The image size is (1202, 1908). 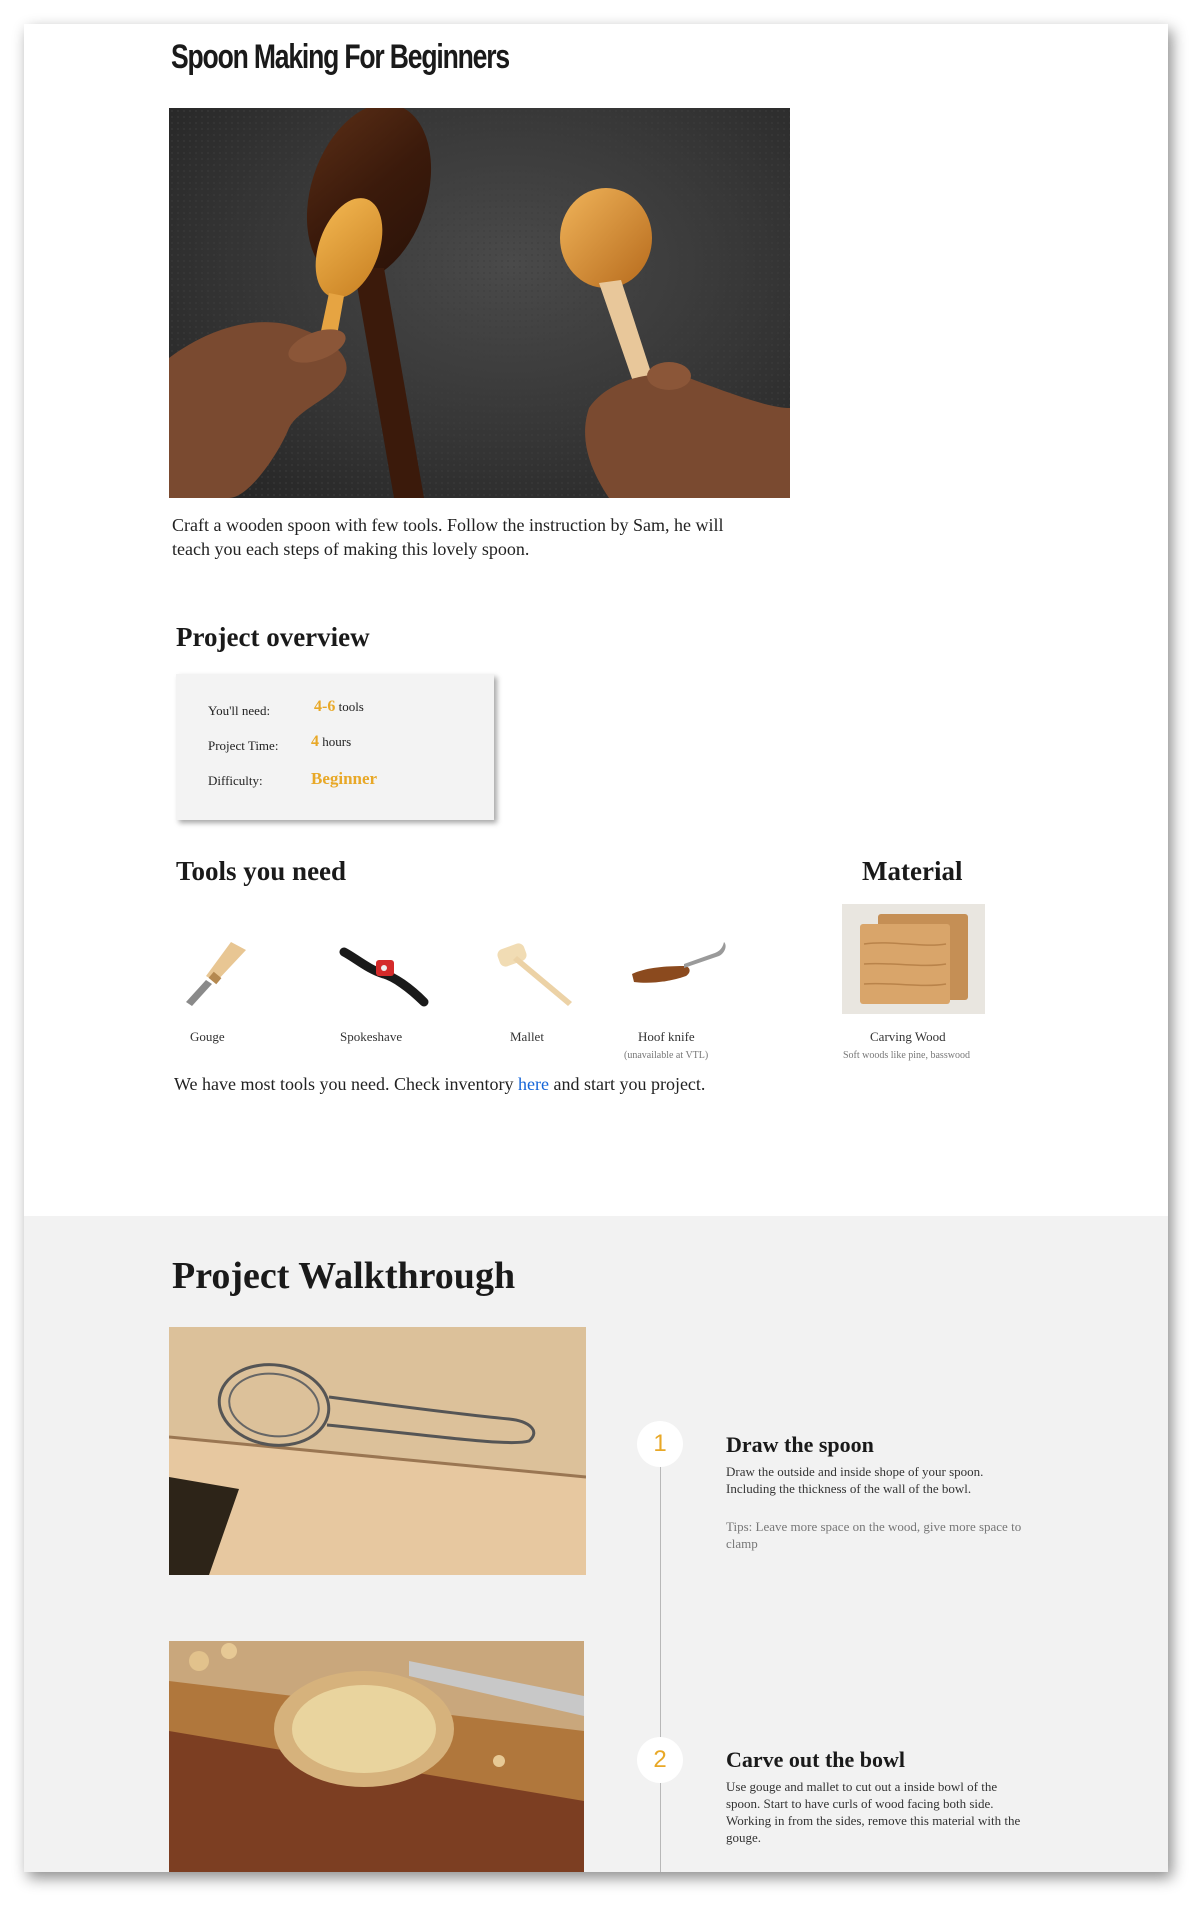 I want to click on walkthrough-heading: Project Walkthrough, so click(x=344, y=1276).